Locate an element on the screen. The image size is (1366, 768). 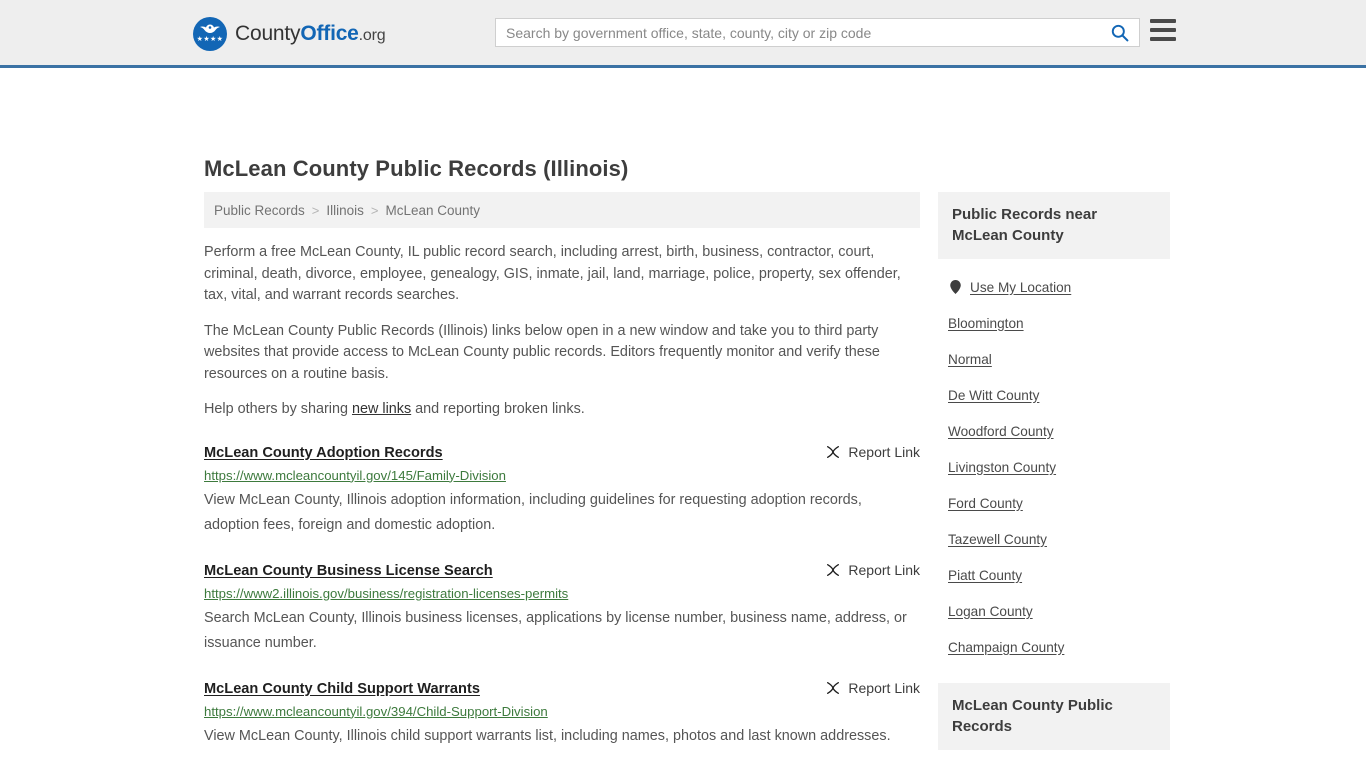
sidebar-item-livingston-county: Livingston County is located at coordinates (1054, 467).